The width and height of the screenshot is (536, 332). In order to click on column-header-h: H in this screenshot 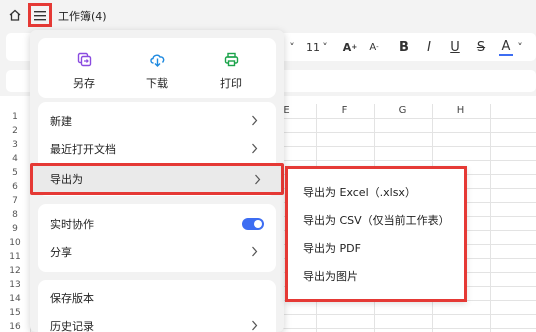, I will do `click(460, 111)`.